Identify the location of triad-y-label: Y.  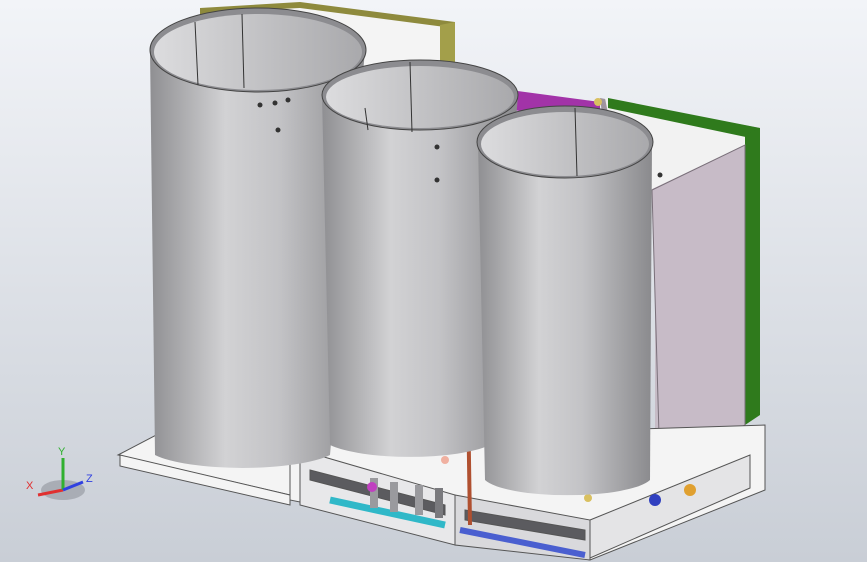
(62, 452).